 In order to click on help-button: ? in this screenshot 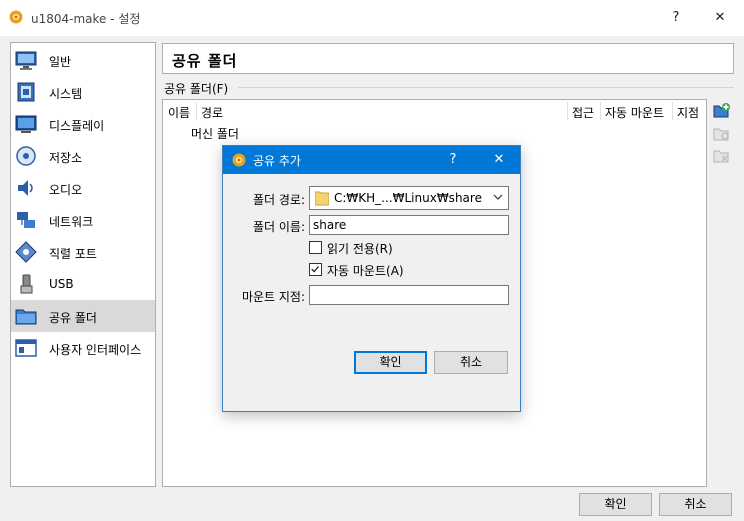, I will do `click(676, 18)`.